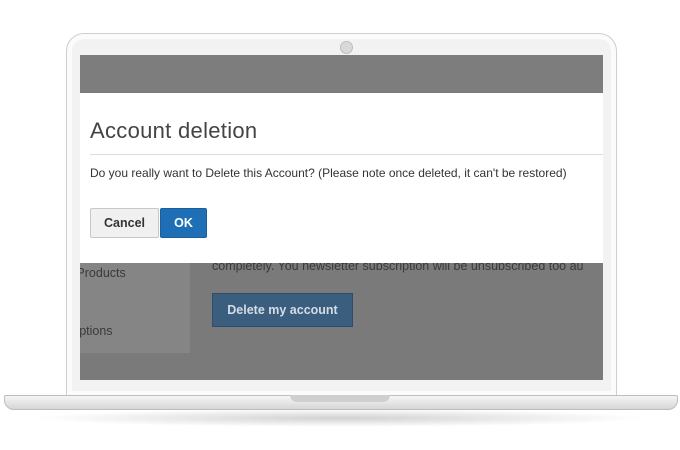 Image resolution: width=680 pixels, height=450 pixels. I want to click on dialog-title: Account deletion, so click(174, 130).